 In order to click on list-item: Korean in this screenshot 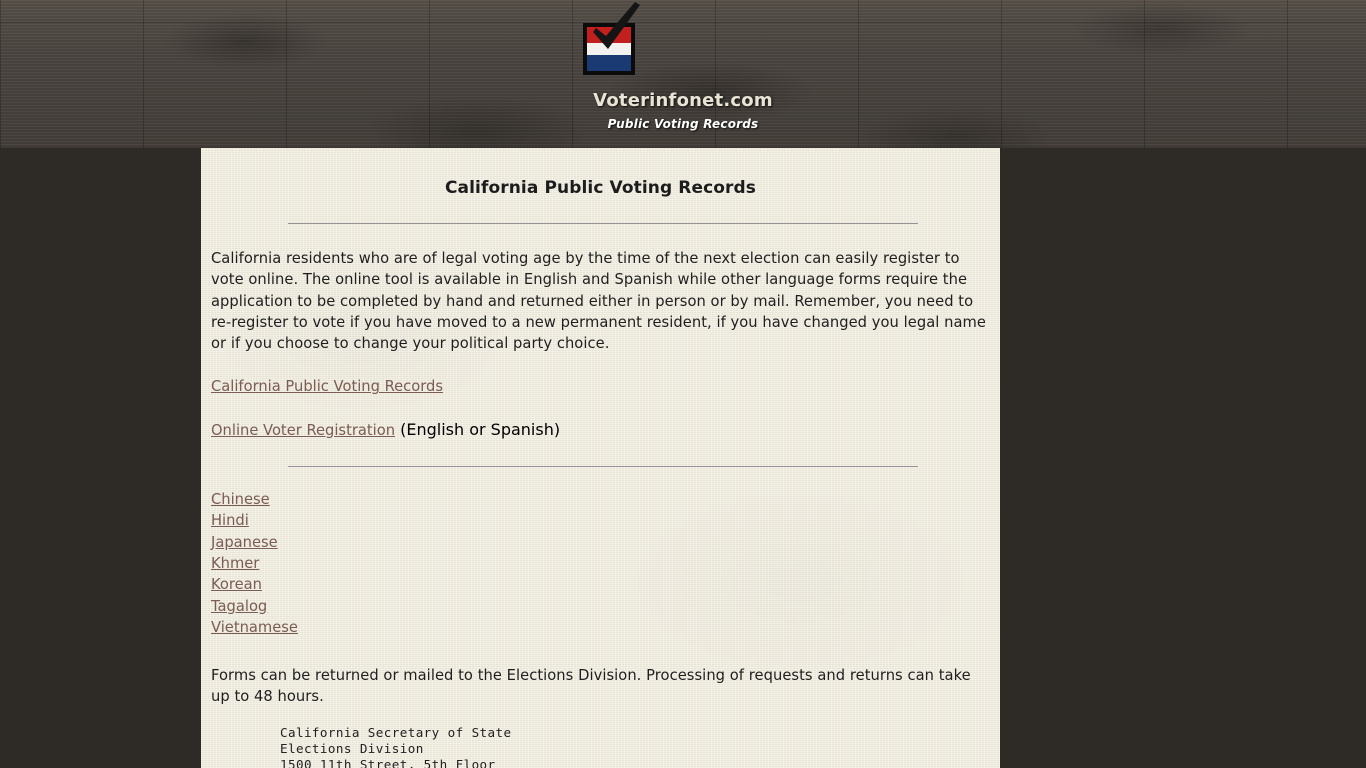, I will do `click(600, 584)`.